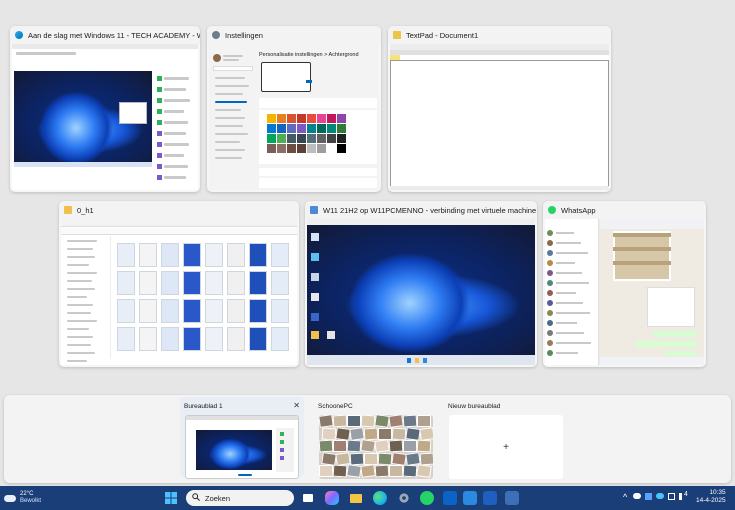 The width and height of the screenshot is (735, 510). Describe the element at coordinates (686, 494) in the screenshot. I see `notification-count: 4` at that location.